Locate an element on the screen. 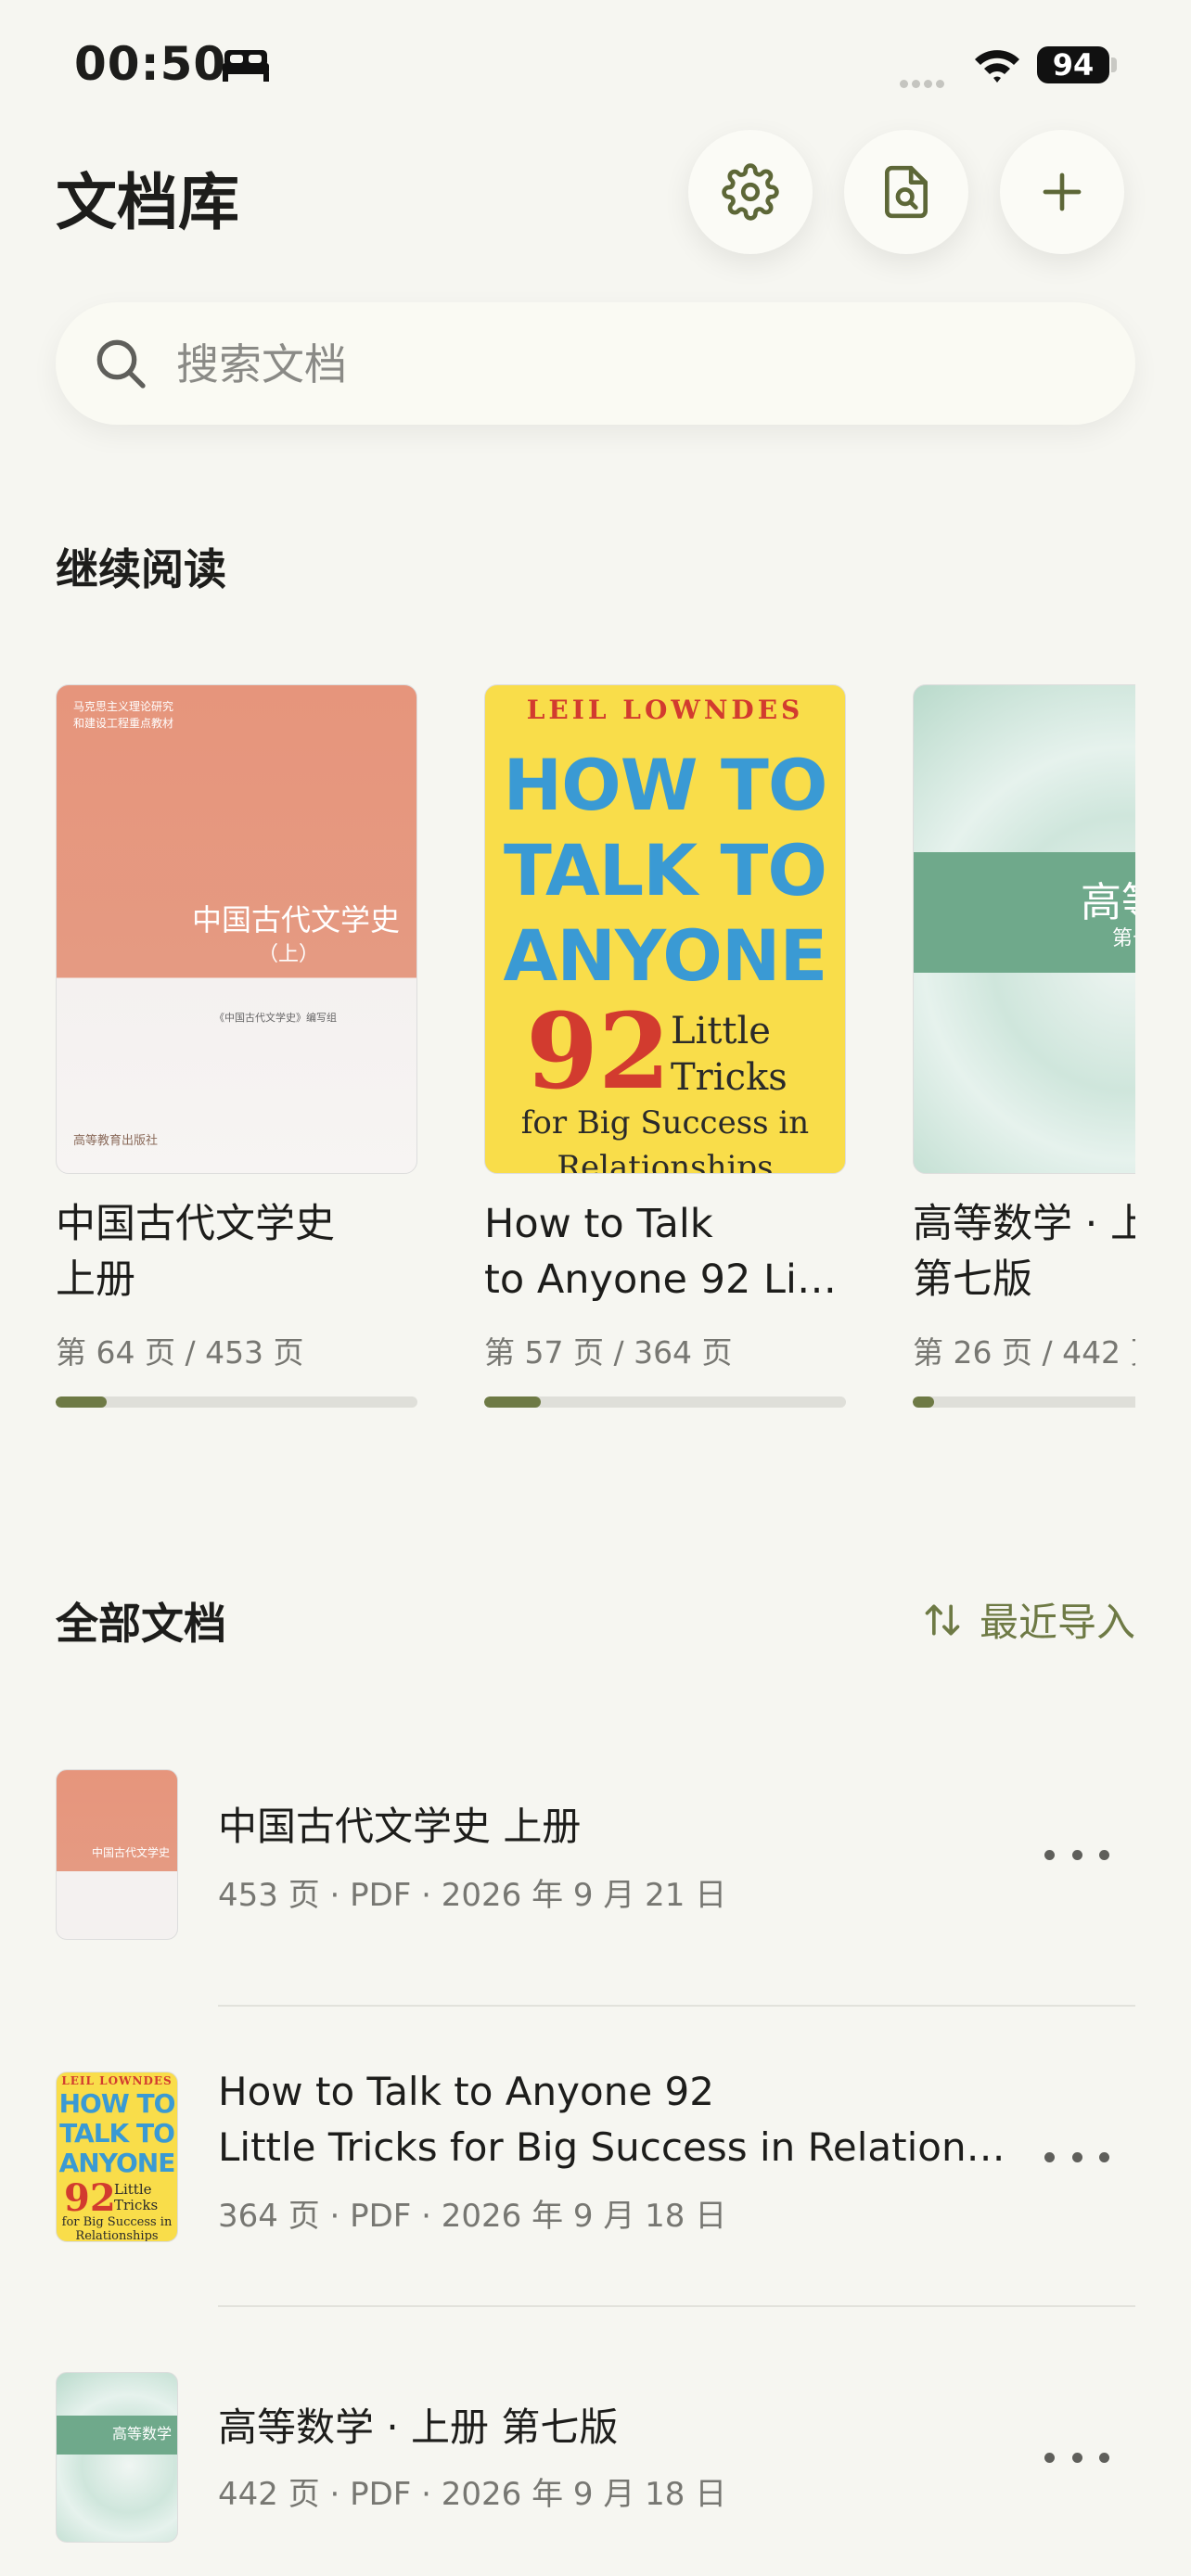 The width and height of the screenshot is (1191, 2576). page-title: 文档库 is located at coordinates (147, 202).